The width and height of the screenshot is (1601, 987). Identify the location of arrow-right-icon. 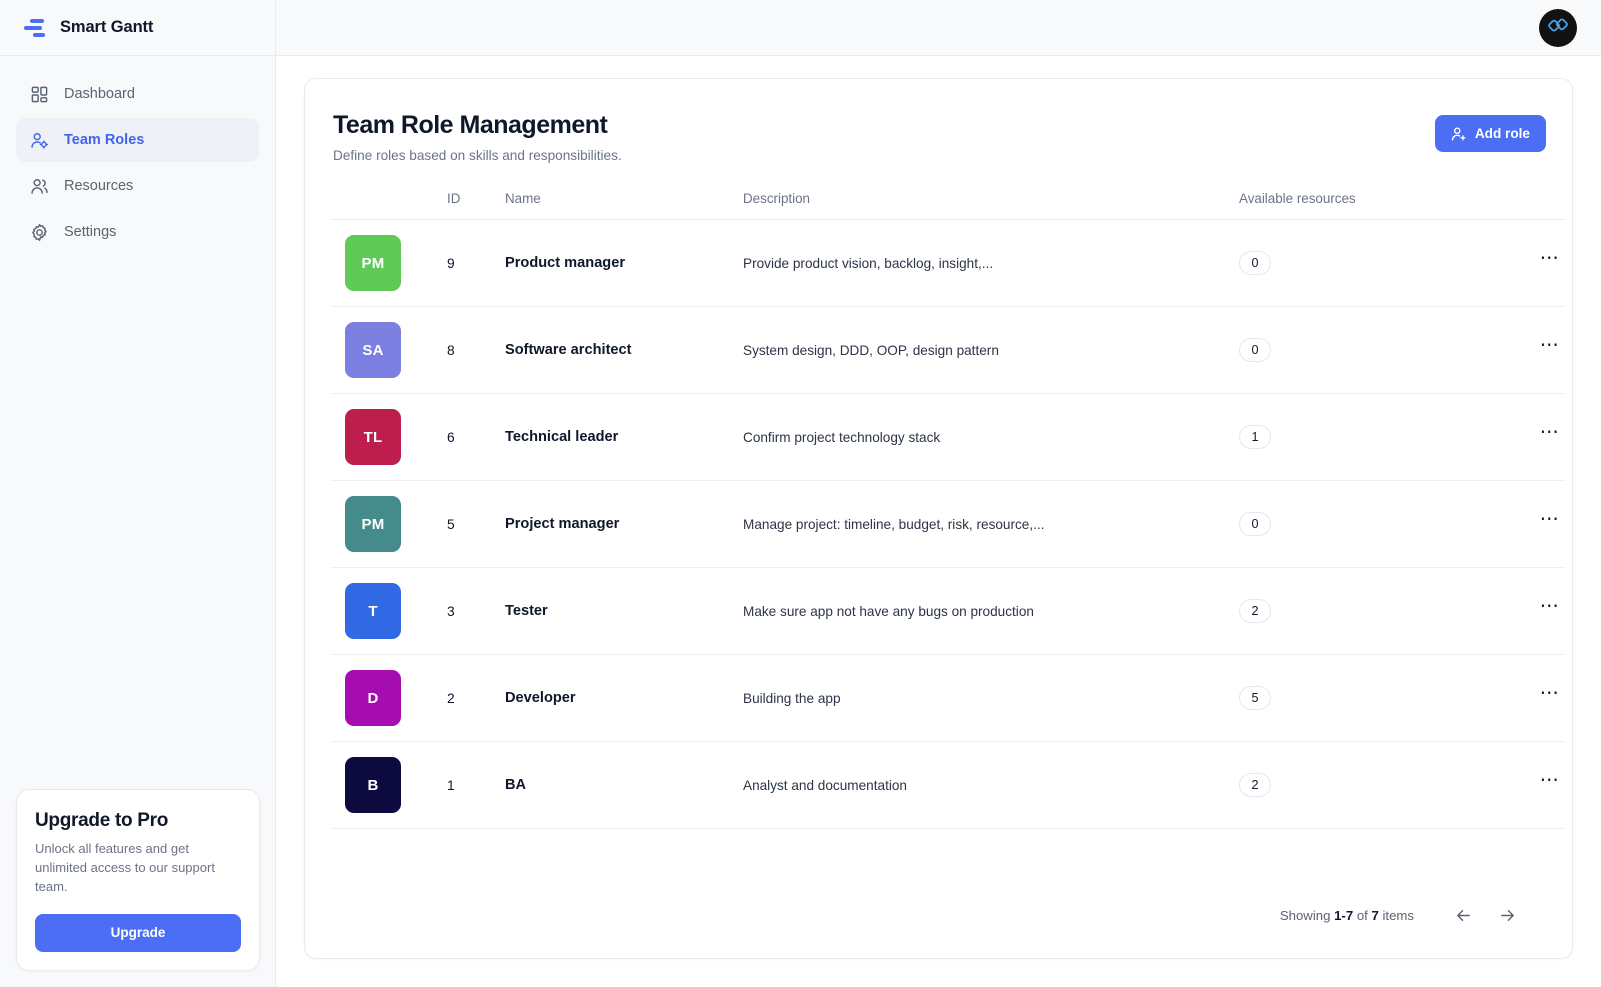
(1507, 915).